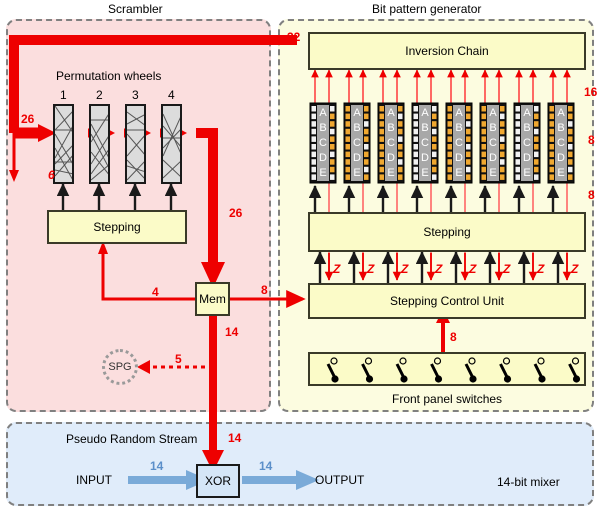  What do you see at coordinates (51, 175) in the screenshot?
I see `label-drop-width: 6` at bounding box center [51, 175].